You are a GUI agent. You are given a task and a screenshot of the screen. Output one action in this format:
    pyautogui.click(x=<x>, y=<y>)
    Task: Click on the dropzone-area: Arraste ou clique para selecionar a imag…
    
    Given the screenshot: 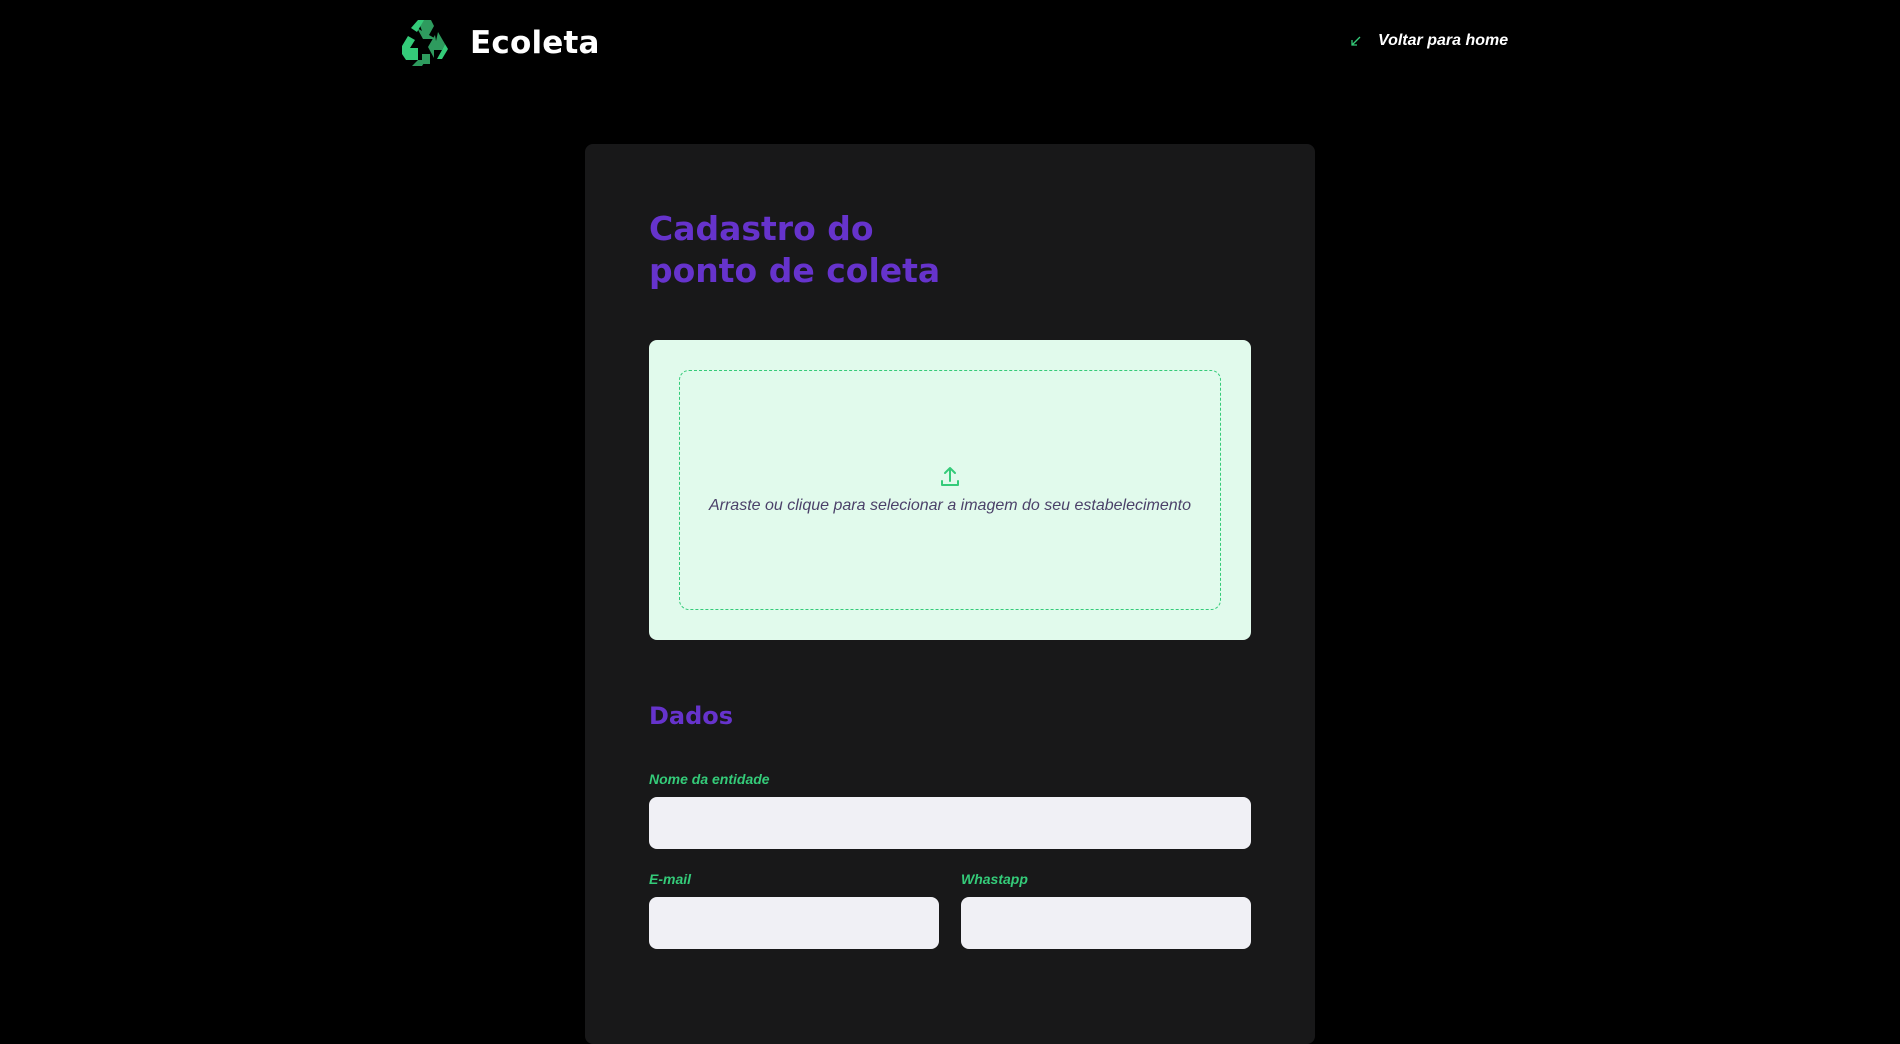 What is the action you would take?
    pyautogui.click(x=950, y=490)
    